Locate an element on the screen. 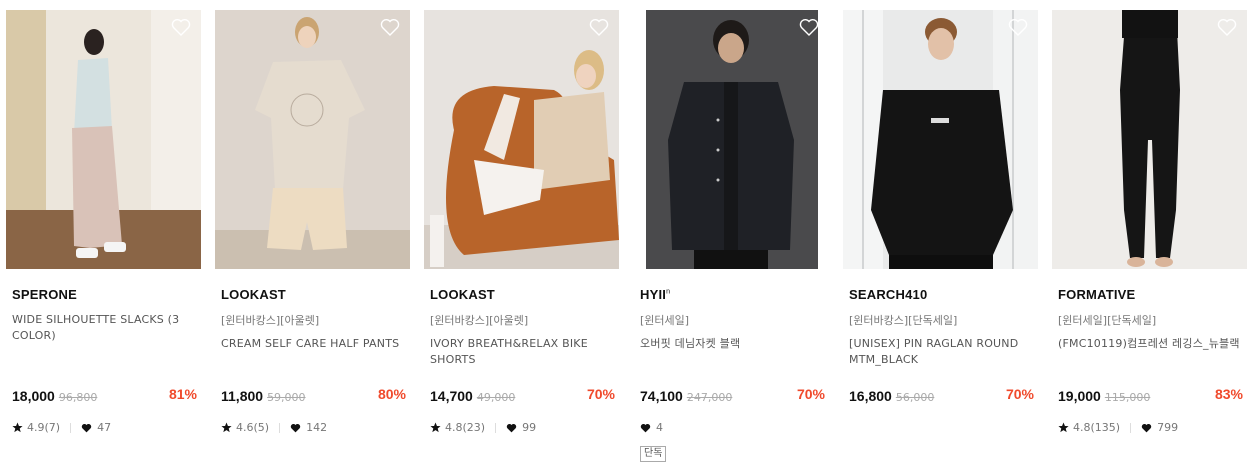 Image resolution: width=1253 pixels, height=476 pixels. sale-price: 74,100 is located at coordinates (661, 396).